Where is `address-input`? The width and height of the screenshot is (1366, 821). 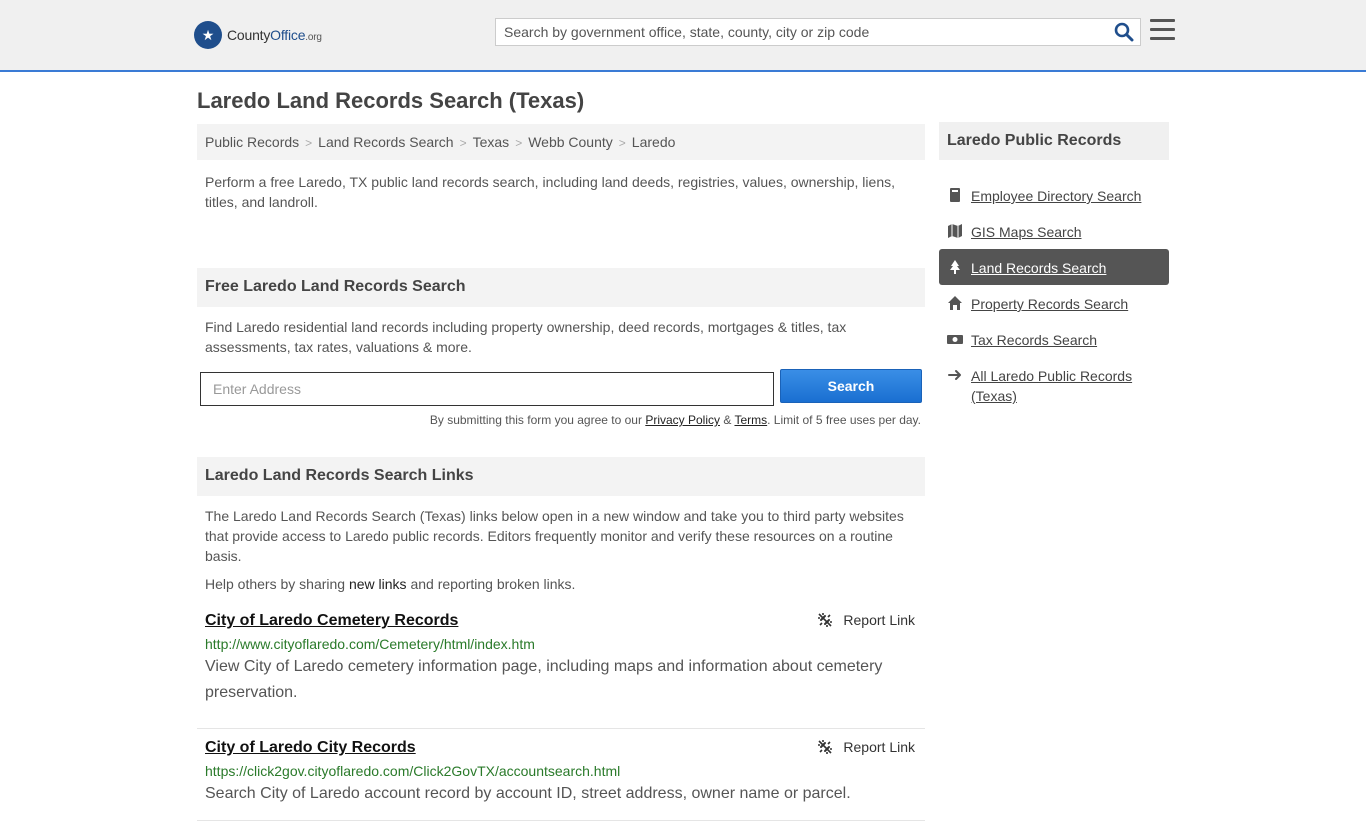
address-input is located at coordinates (487, 389).